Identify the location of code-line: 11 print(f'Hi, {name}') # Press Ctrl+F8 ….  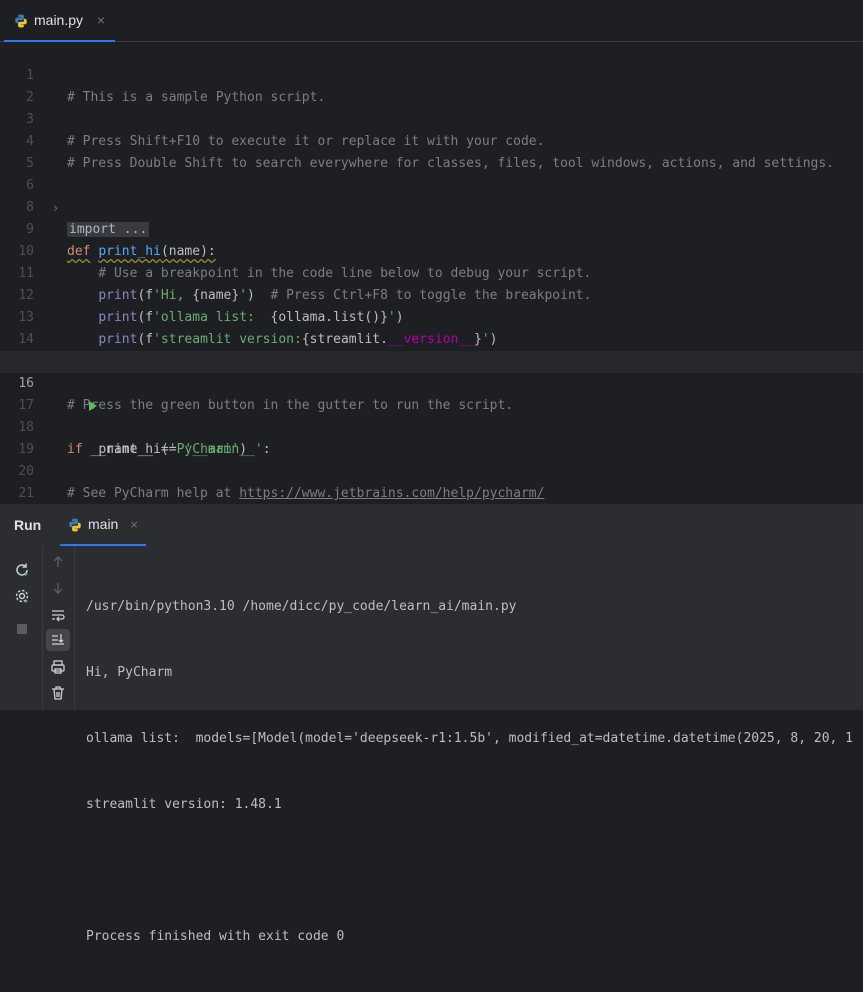
(431, 272).